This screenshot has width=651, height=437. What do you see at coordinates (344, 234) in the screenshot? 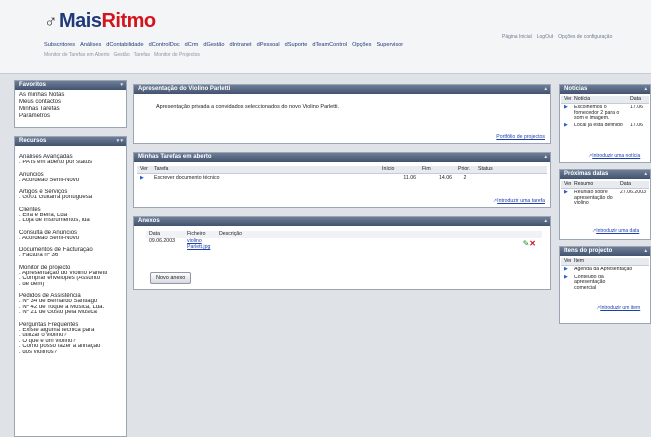
I see `attachments-table-header: Data Ficheiro Descrição` at bounding box center [344, 234].